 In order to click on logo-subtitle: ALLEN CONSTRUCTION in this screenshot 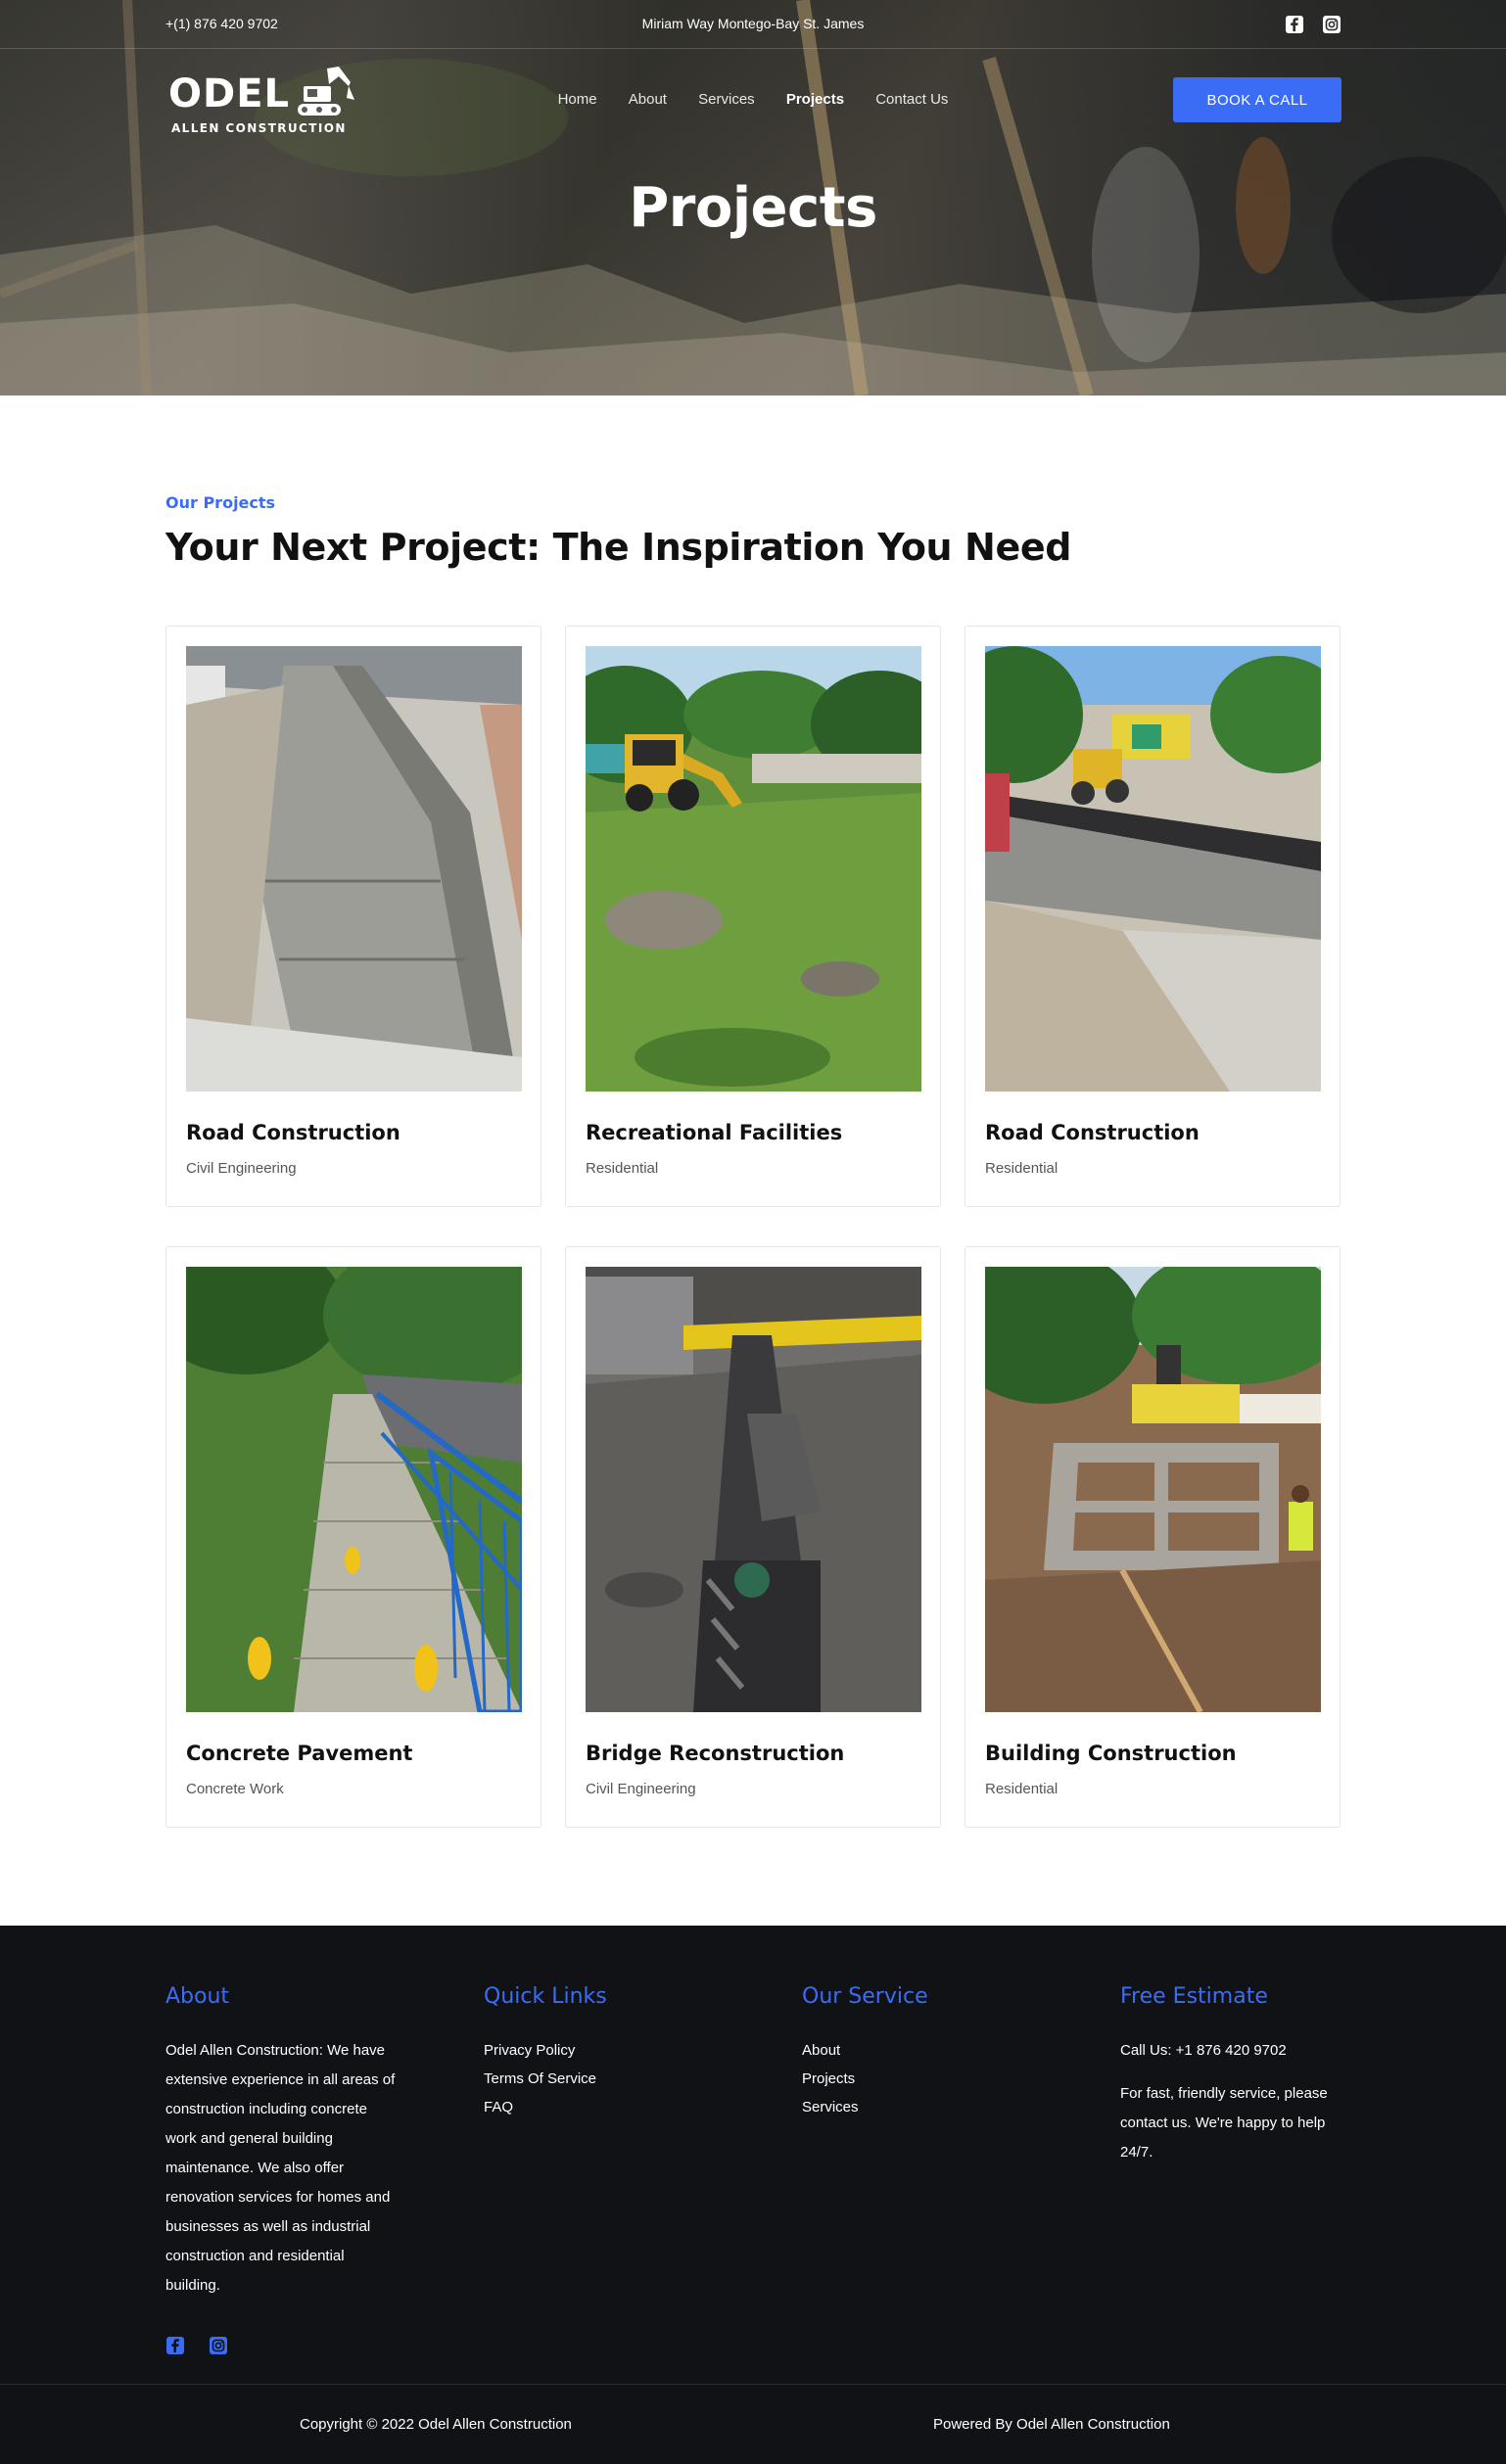, I will do `click(259, 128)`.